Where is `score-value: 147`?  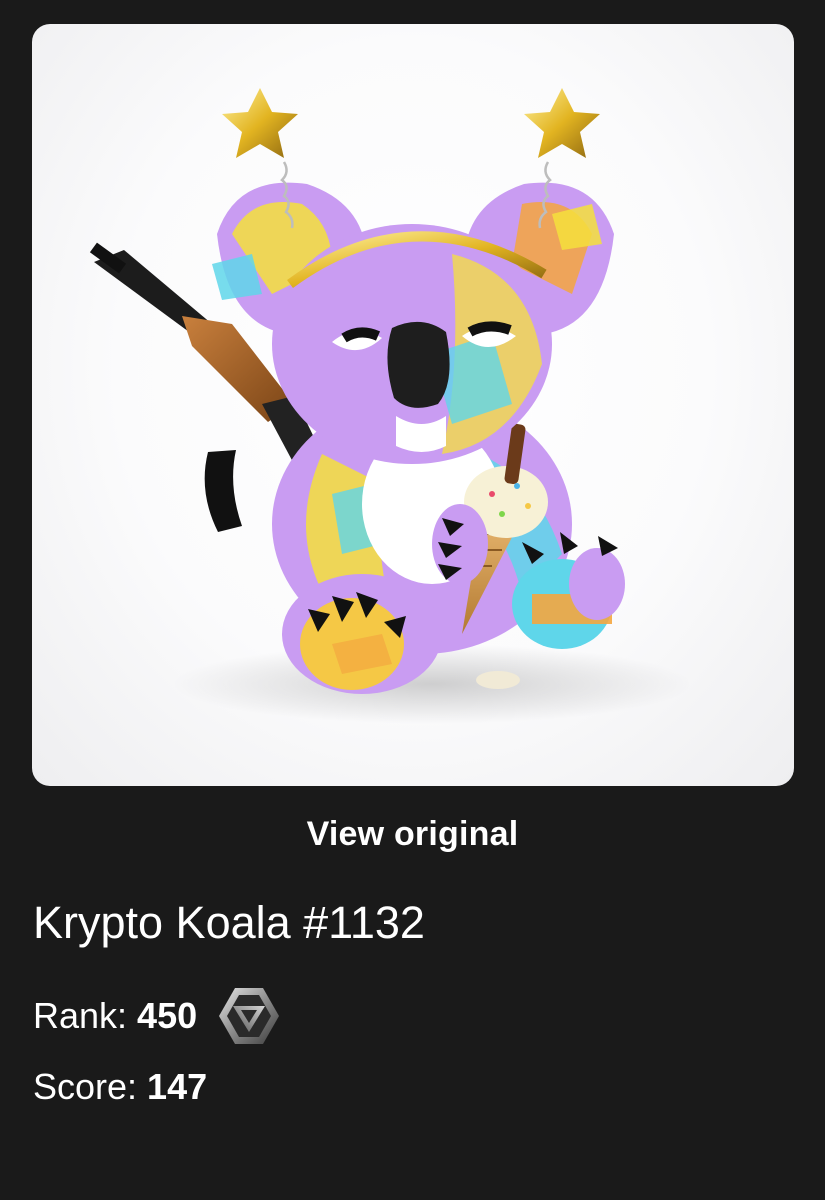
score-value: 147 is located at coordinates (177, 1086).